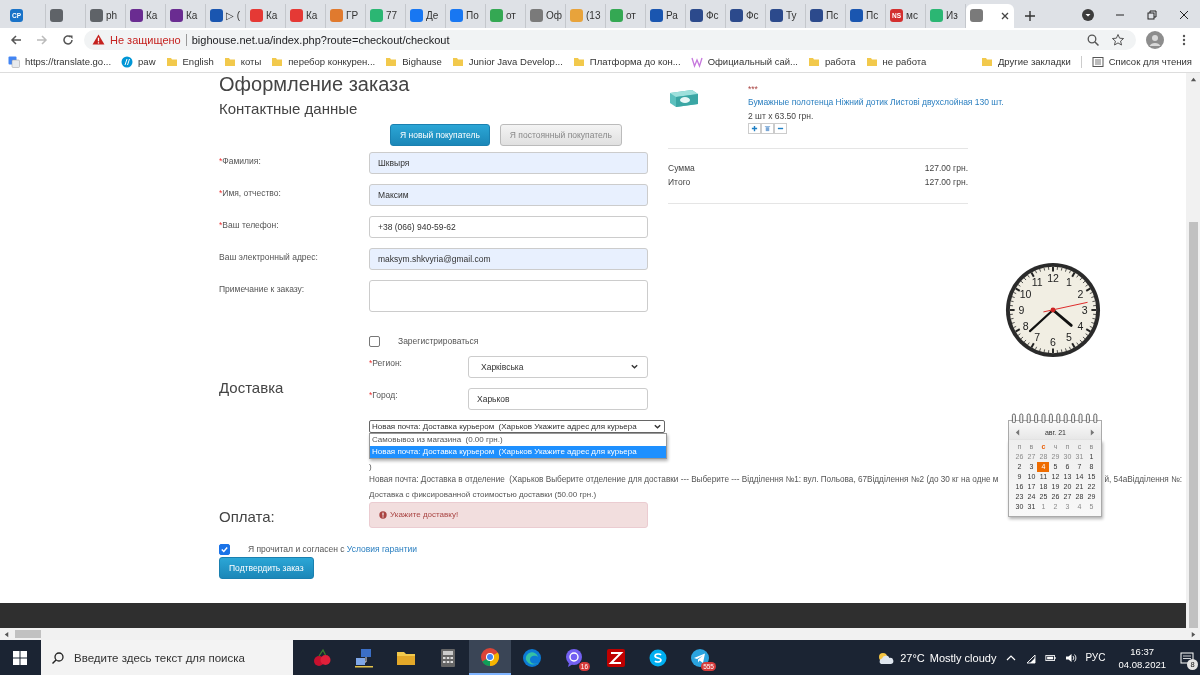 Image resolution: width=1200 pixels, height=675 pixels. What do you see at coordinates (600, 634) in the screenshot?
I see `horizontal-scrollbar` at bounding box center [600, 634].